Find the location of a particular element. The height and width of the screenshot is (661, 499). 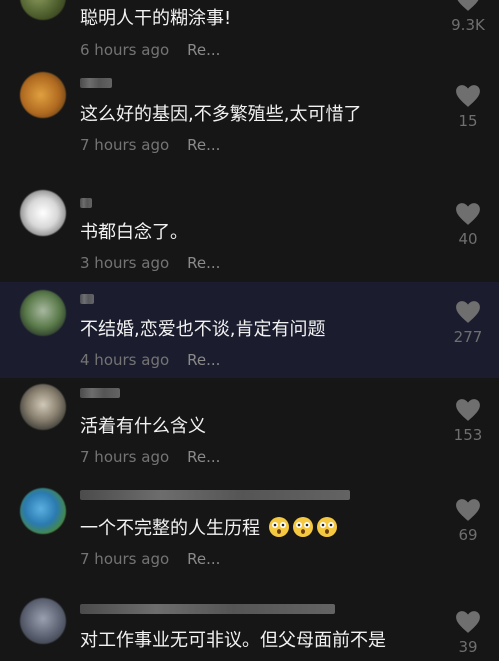

like-button: 69 is located at coordinates (464, 521).